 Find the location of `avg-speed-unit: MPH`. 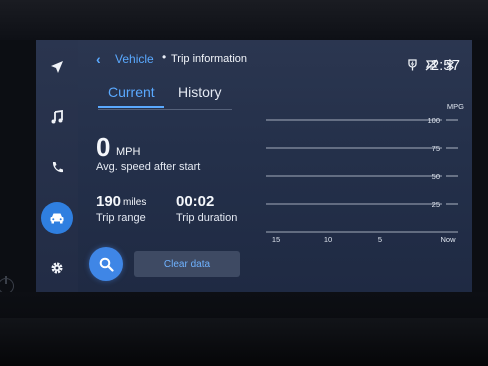

avg-speed-unit: MPH is located at coordinates (128, 152).